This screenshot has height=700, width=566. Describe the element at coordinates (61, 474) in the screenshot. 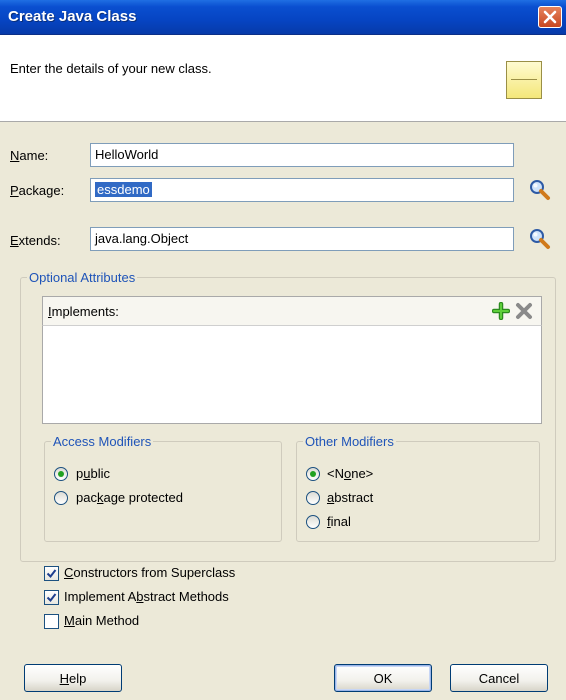

I see `radio-public` at that location.